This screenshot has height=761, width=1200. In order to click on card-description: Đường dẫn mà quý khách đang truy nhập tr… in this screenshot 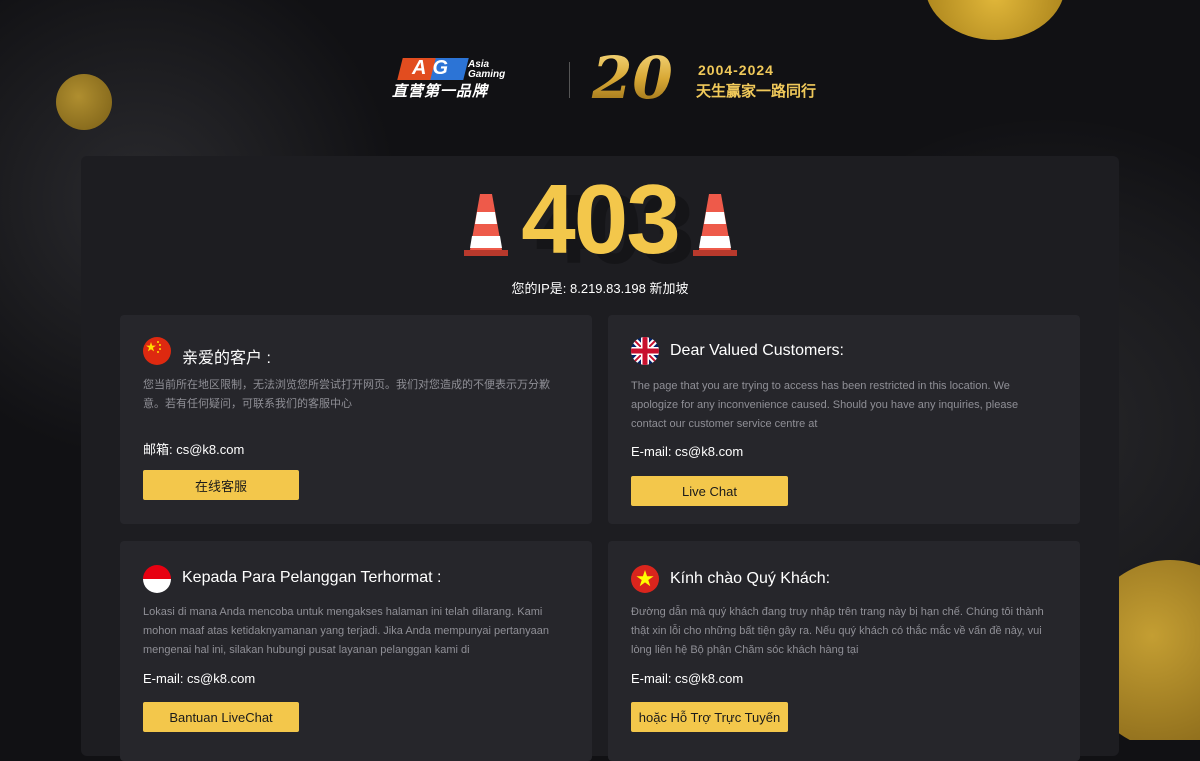, I will do `click(837, 631)`.